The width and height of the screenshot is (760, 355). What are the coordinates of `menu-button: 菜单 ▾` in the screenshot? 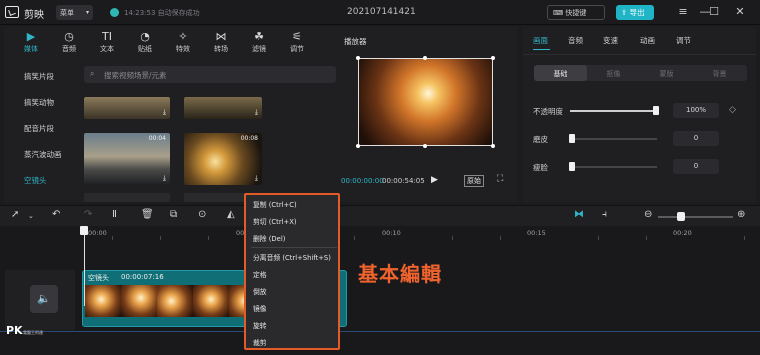 It's located at (74, 12).